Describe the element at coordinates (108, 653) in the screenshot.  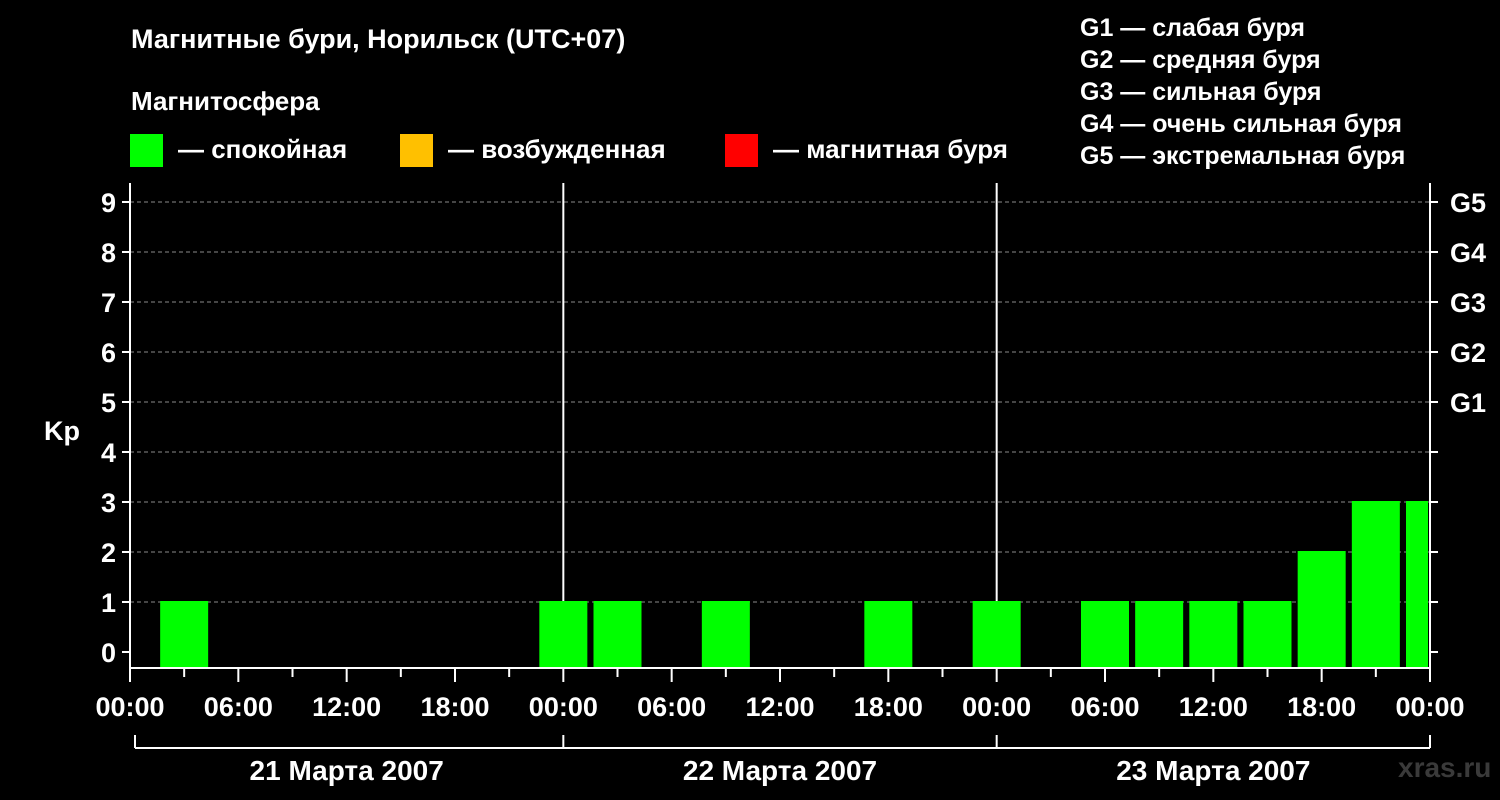
I see `y-tick-label: 0` at that location.